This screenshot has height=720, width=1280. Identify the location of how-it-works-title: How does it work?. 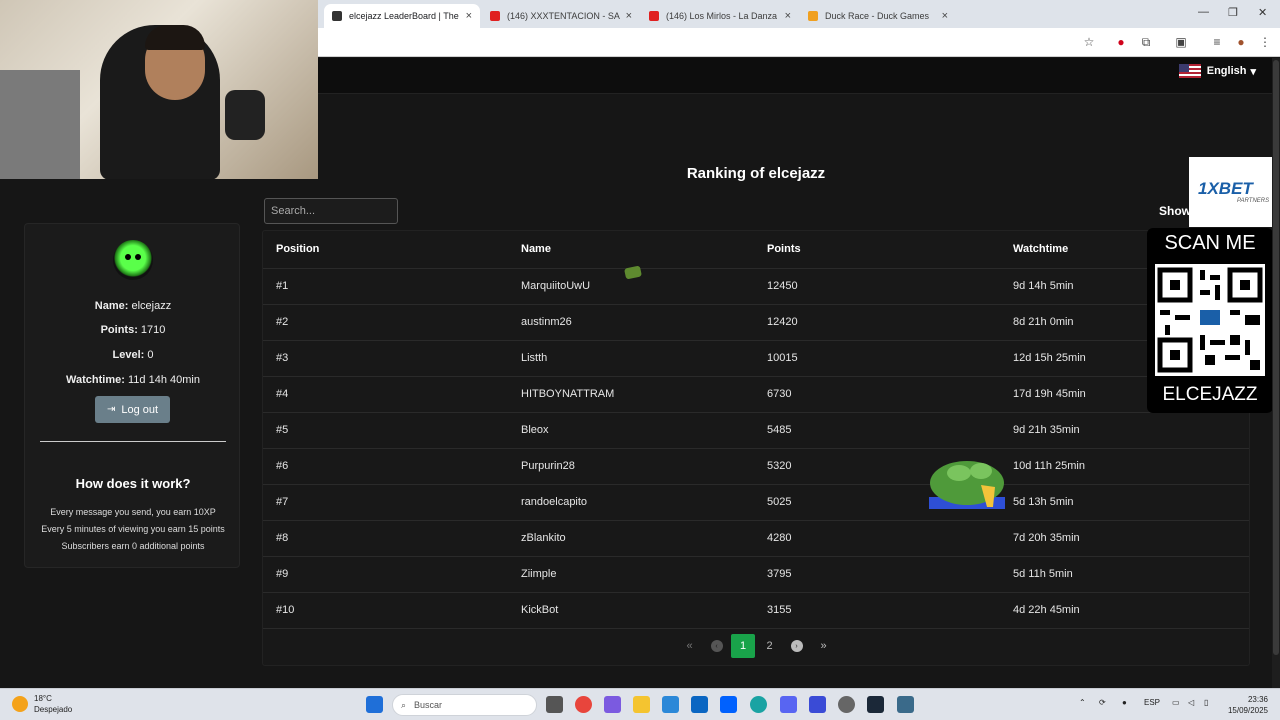
(133, 483).